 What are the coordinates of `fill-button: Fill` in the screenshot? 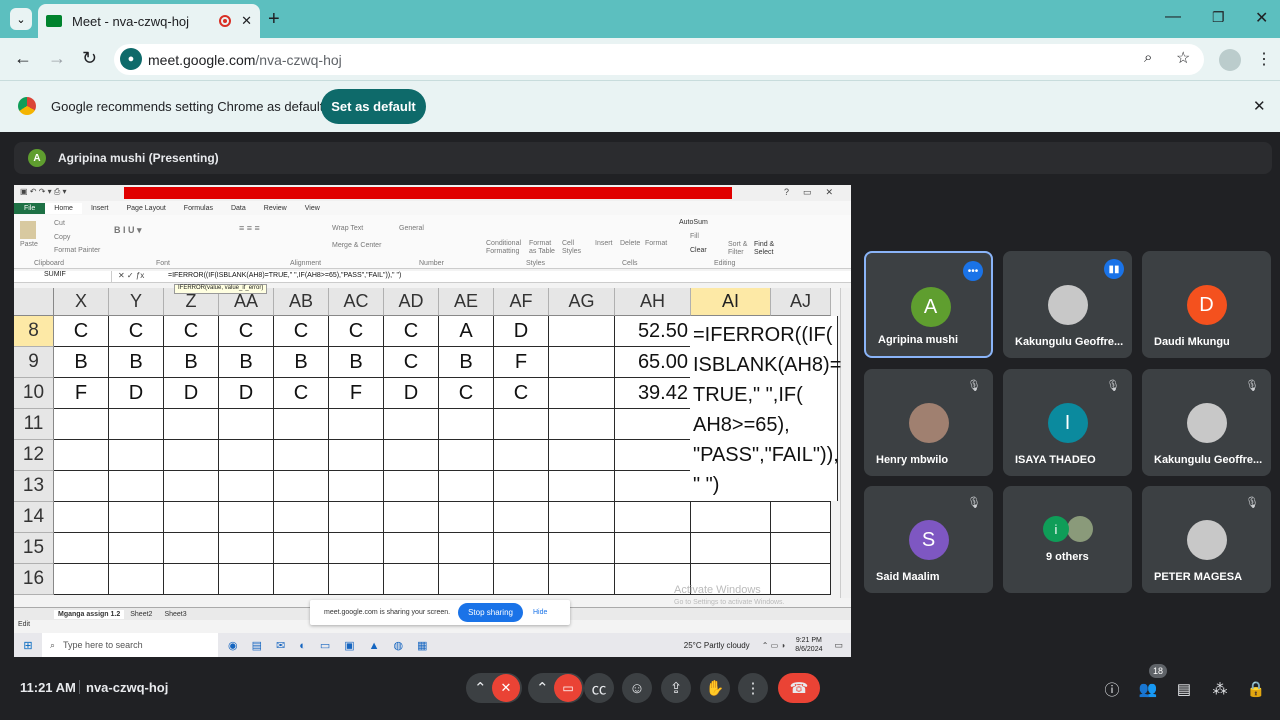 It's located at (694, 236).